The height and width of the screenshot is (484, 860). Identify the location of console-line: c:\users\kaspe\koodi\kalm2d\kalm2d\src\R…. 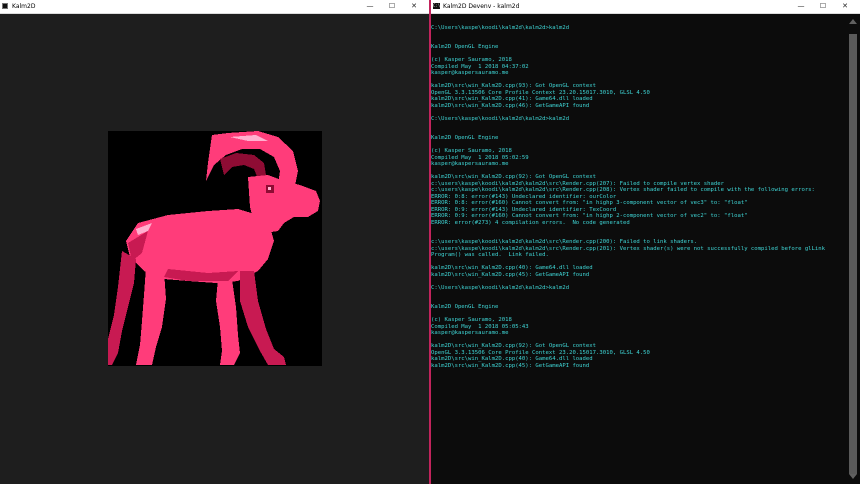
(623, 190).